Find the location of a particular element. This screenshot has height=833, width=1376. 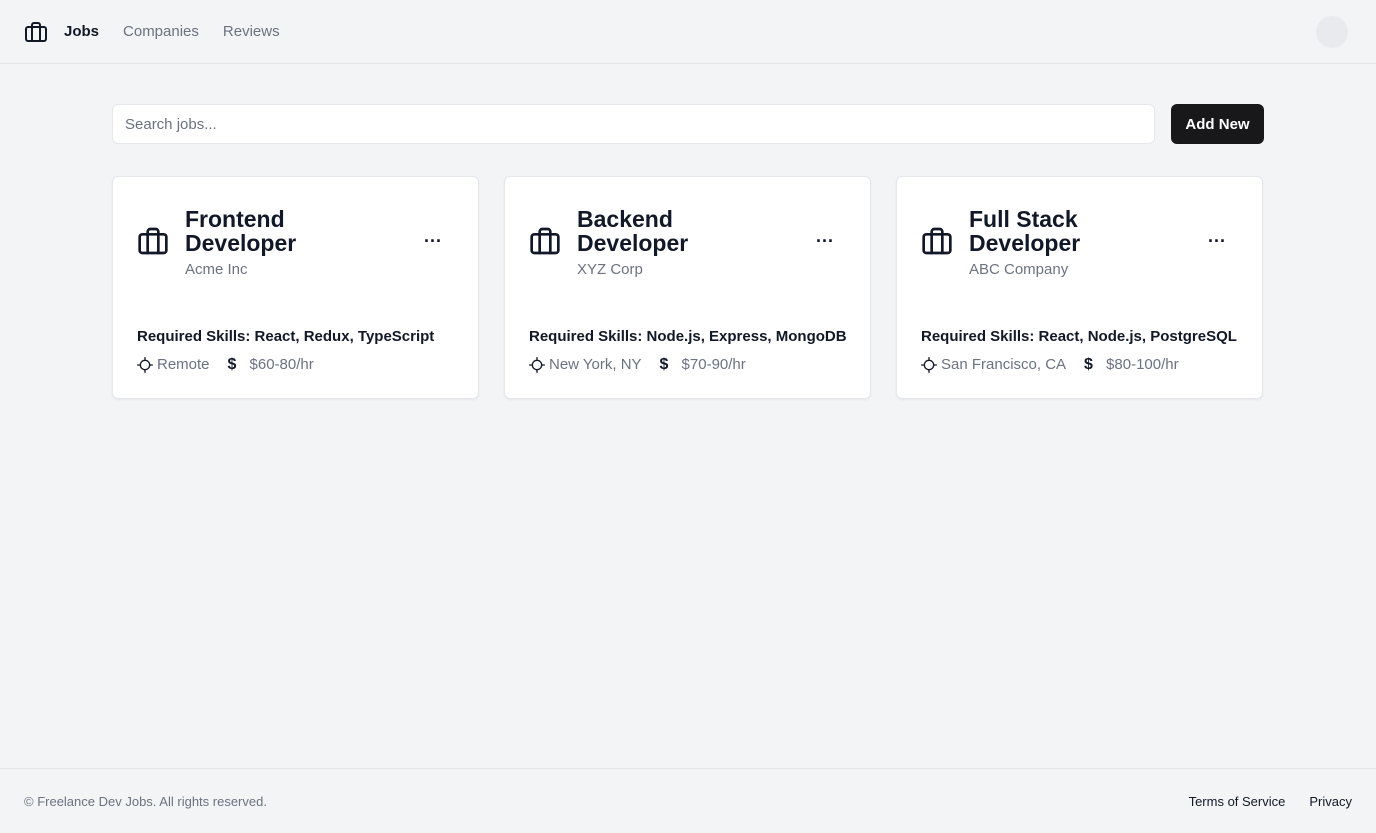

nav-link-companies: Companies is located at coordinates (161, 32).